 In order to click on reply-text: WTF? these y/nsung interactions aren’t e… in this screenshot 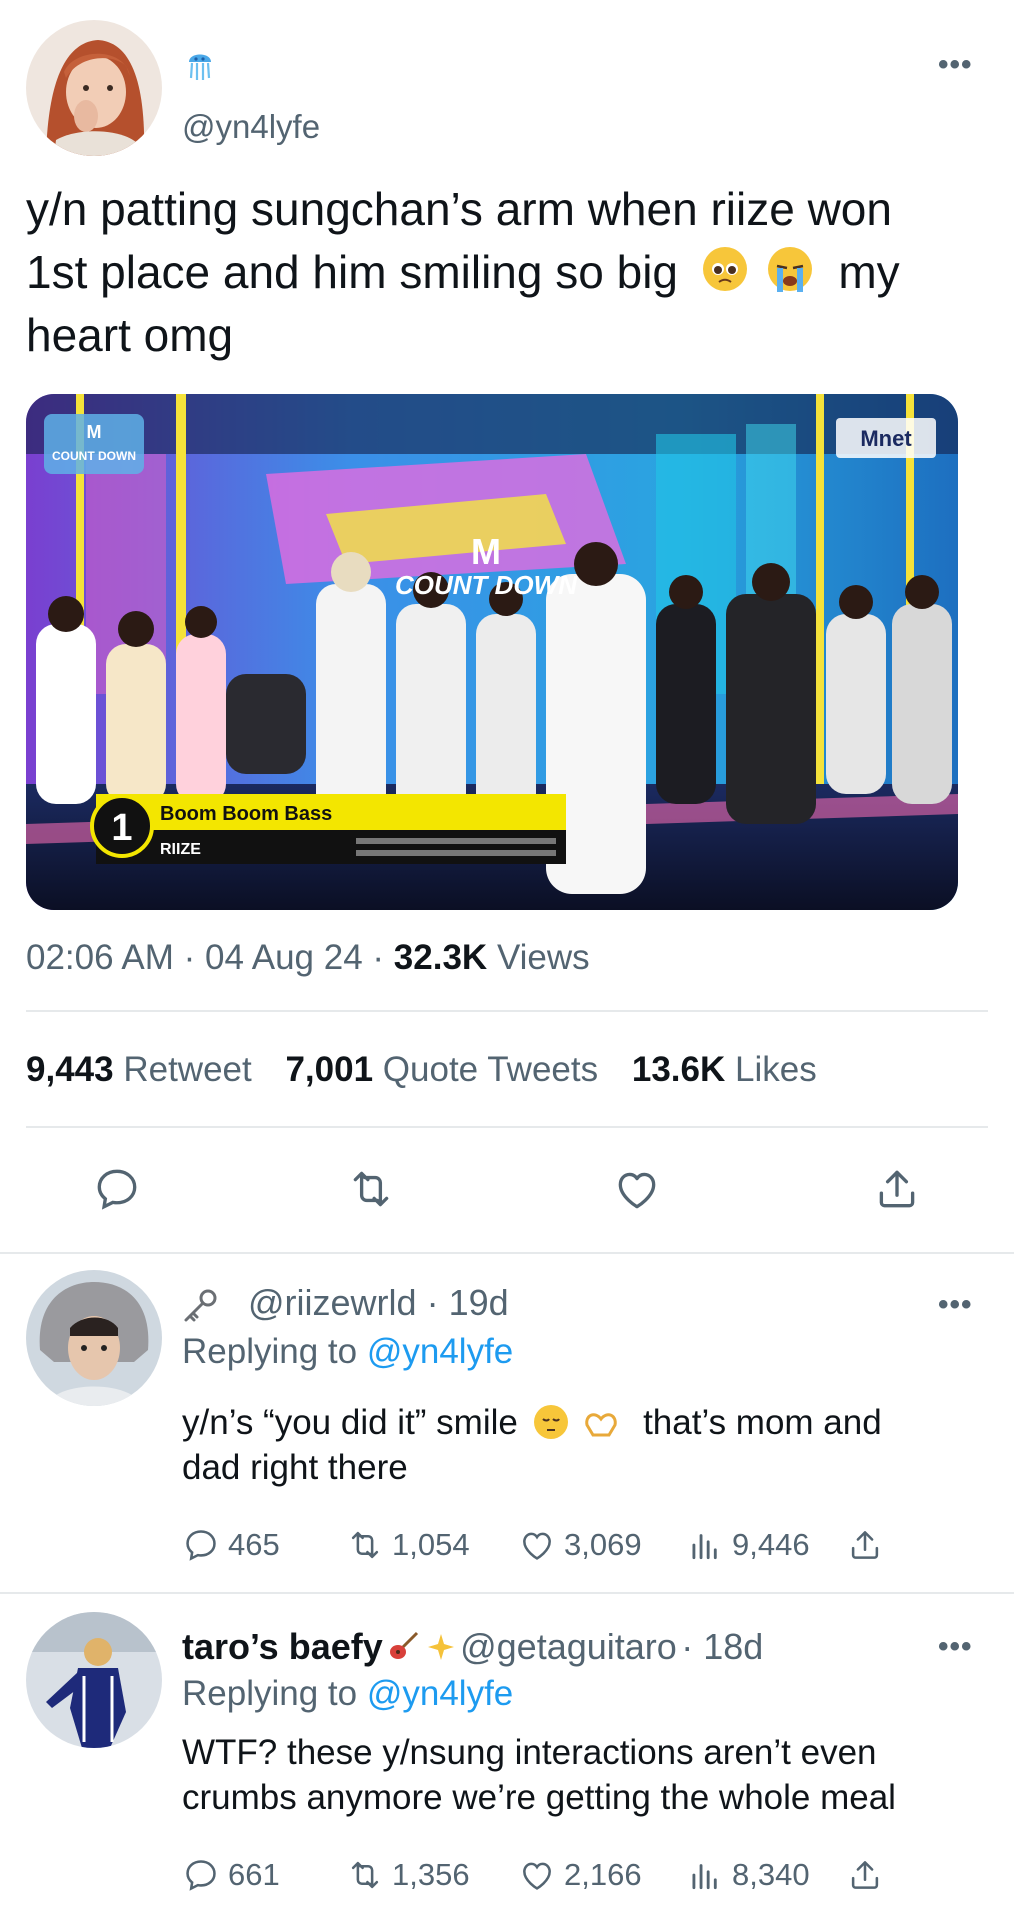, I will do `click(539, 1775)`.